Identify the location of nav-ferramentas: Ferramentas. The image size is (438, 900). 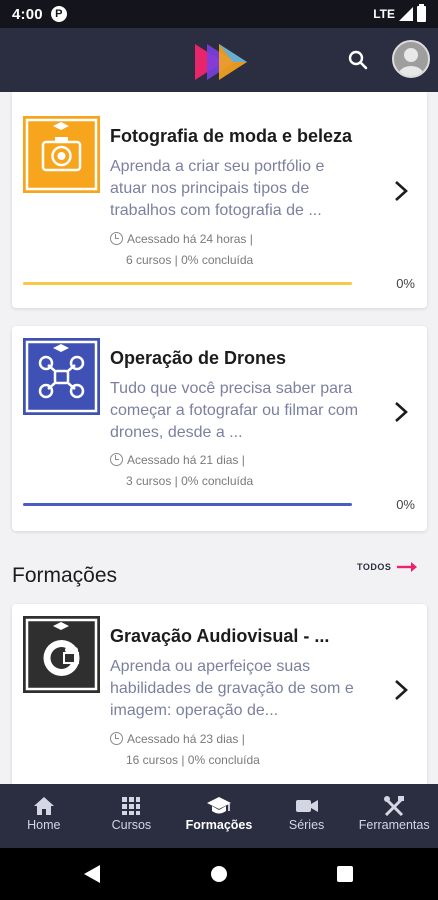
(394, 816).